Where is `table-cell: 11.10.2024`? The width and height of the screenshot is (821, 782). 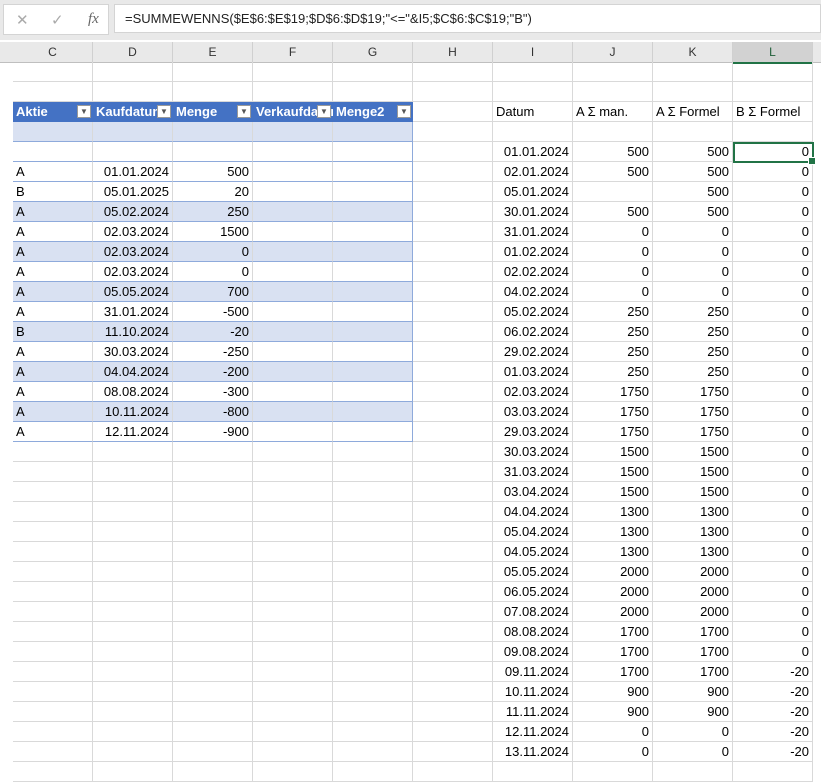 table-cell: 11.10.2024 is located at coordinates (133, 332).